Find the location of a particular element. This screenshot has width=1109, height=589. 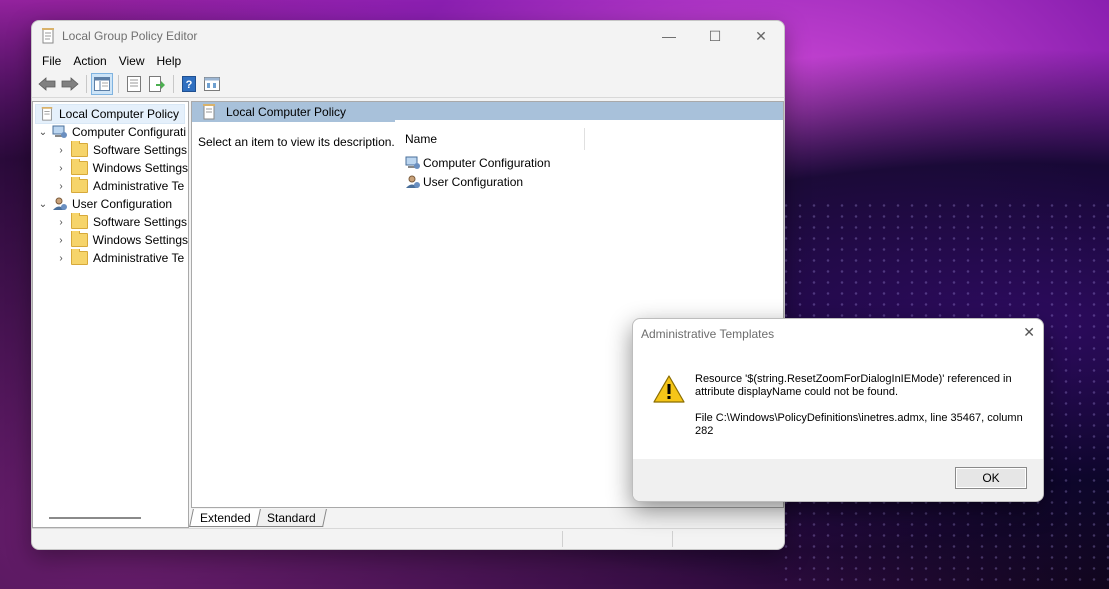

tree-user-configuration-label: User Configuration is located at coordinates (122, 204).